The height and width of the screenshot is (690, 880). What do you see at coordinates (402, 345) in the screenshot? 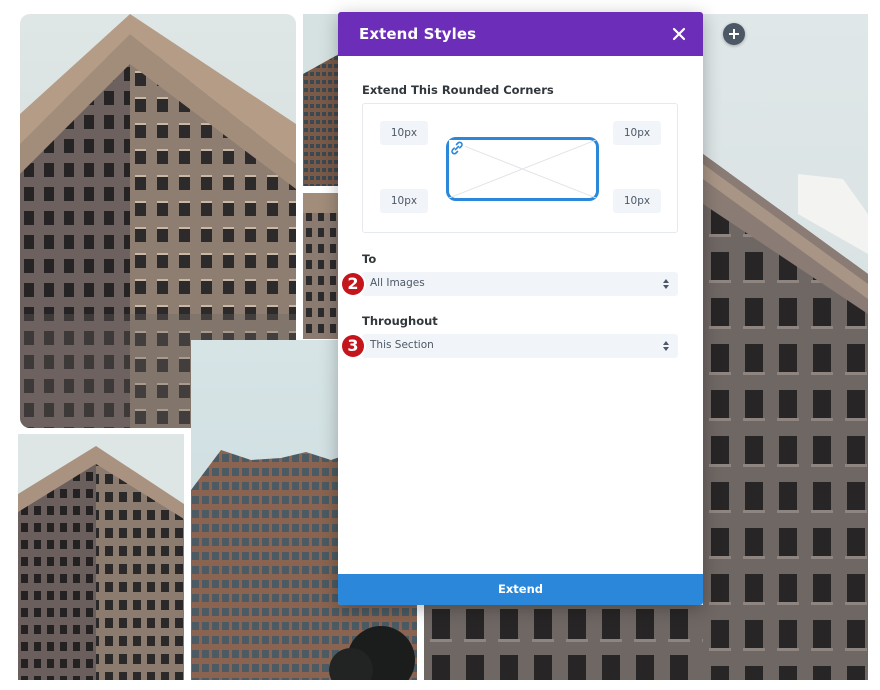
I see `throughout-select-value: This Section` at bounding box center [402, 345].